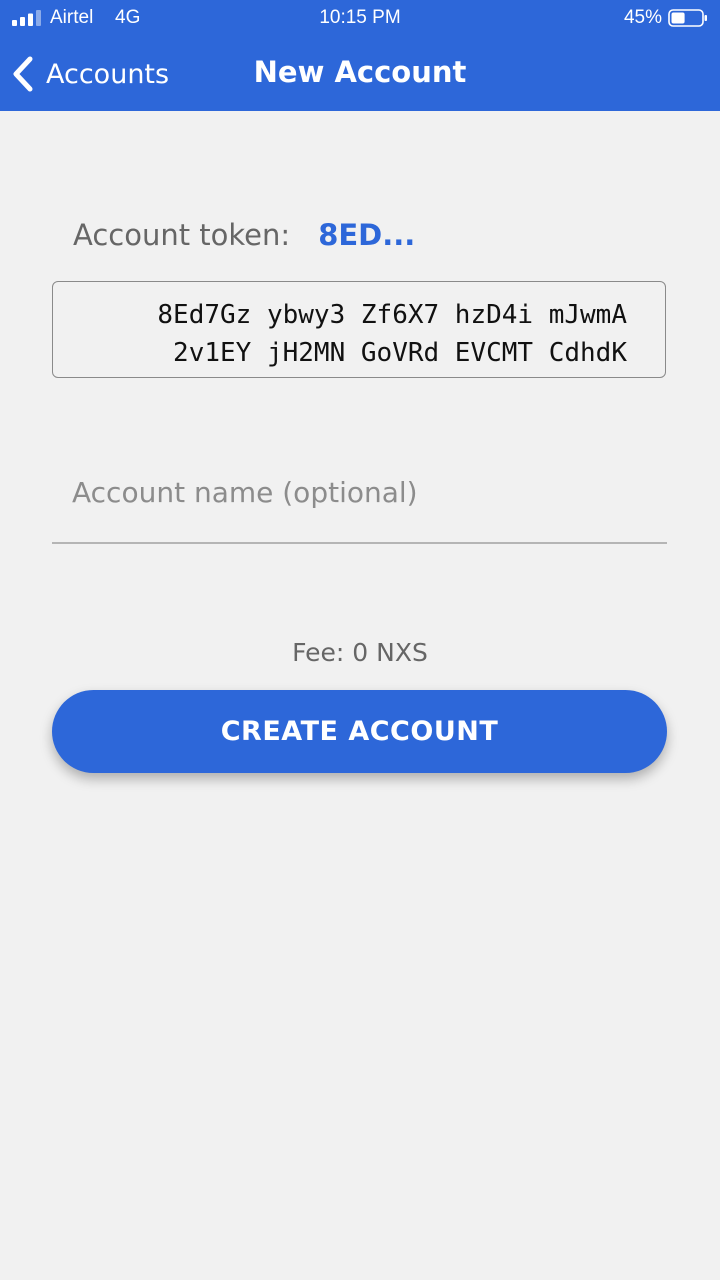  I want to click on page-title: New Account, so click(360, 72).